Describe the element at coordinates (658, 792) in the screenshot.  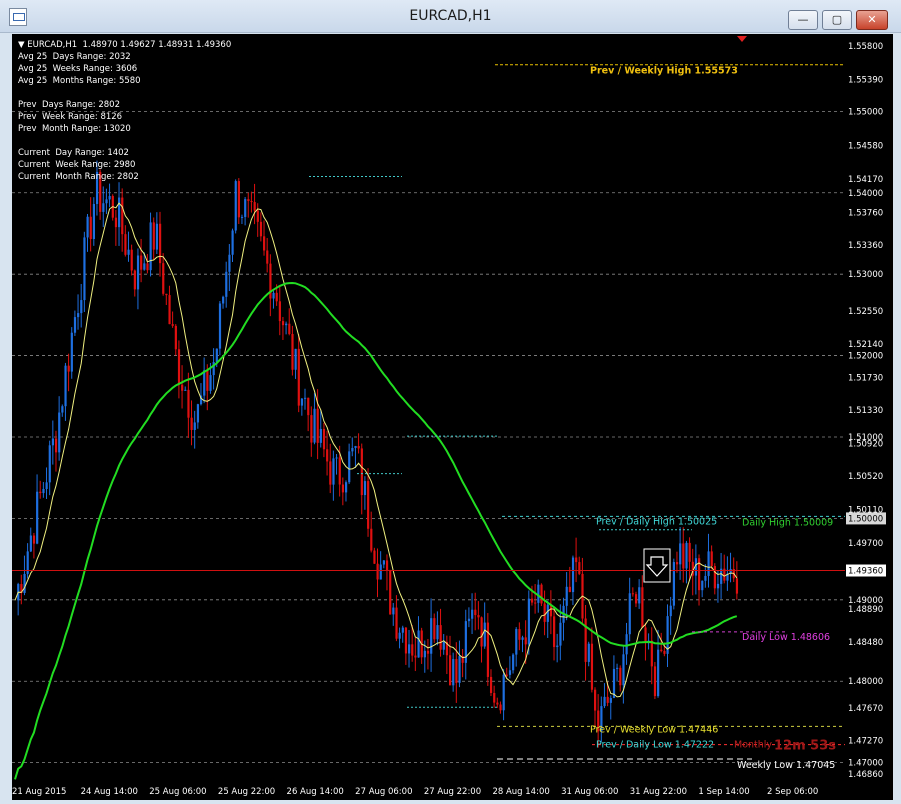
I see `time-tick-label: 31 Aug 22:00` at that location.